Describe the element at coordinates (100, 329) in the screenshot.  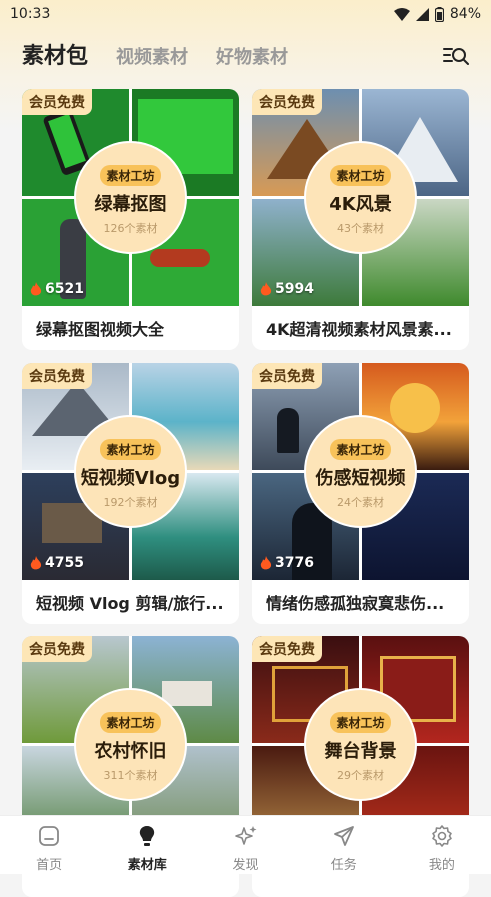
I see `card-title: 绿幕抠图视频大全` at that location.